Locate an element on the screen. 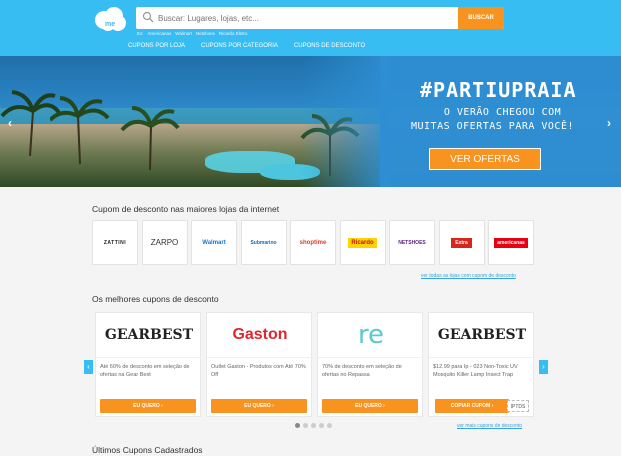 The height and width of the screenshot is (456, 621). store-logo: NETSHOES is located at coordinates (412, 242).